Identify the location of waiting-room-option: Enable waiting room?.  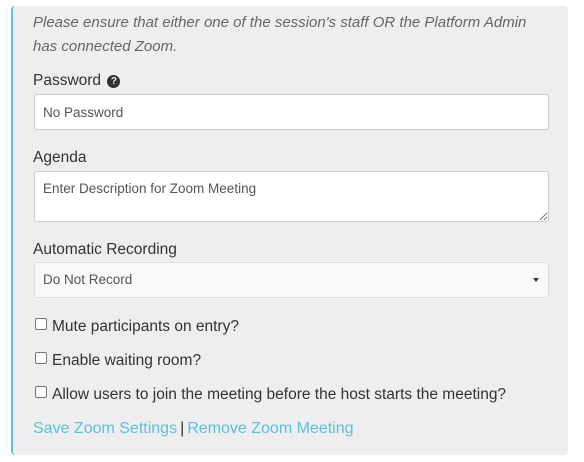
(118, 361).